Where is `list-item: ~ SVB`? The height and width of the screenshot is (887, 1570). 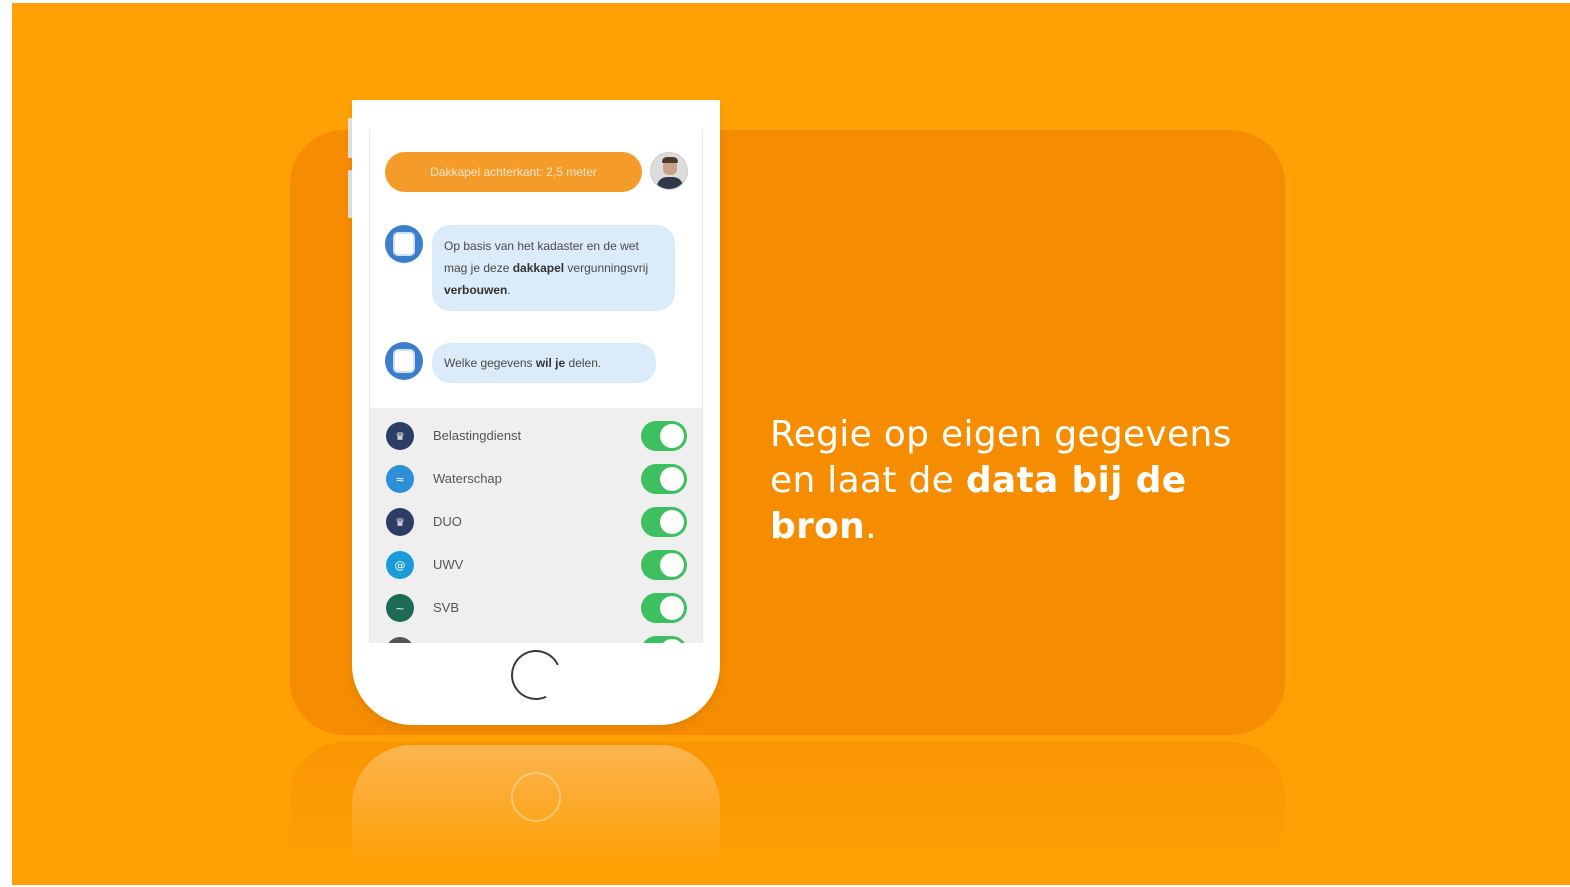
list-item: ~ SVB is located at coordinates (536, 608).